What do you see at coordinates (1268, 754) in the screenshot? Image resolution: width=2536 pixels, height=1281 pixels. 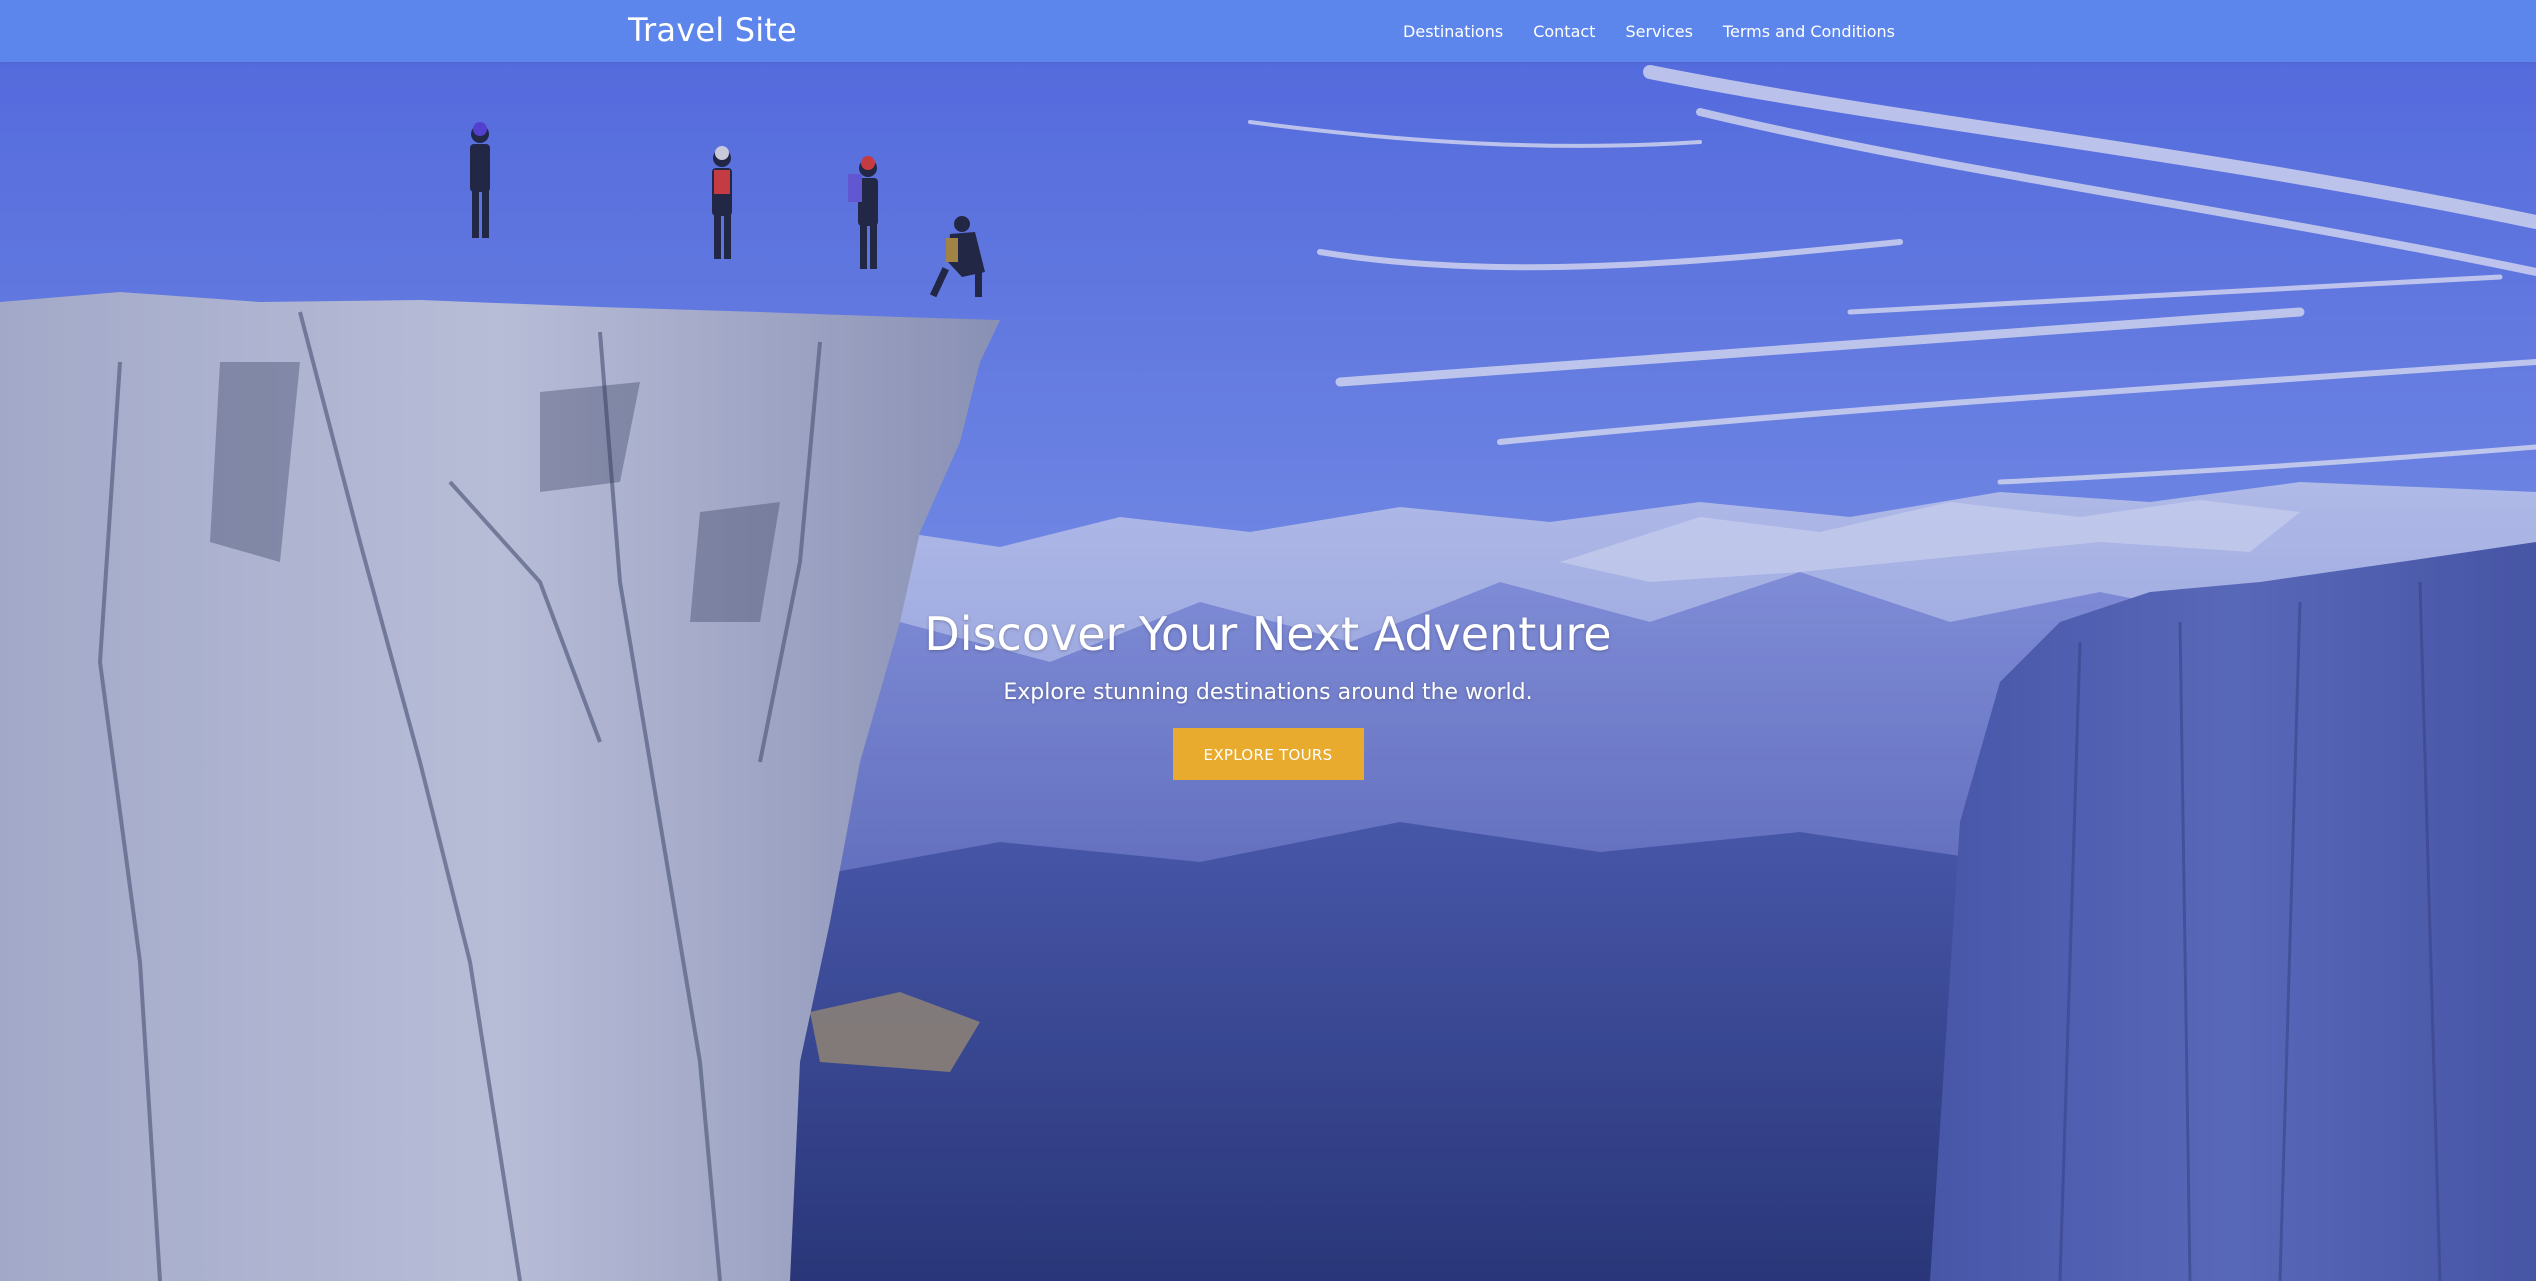 I see `explore-tours-button: EXPLORE TOURS` at bounding box center [1268, 754].